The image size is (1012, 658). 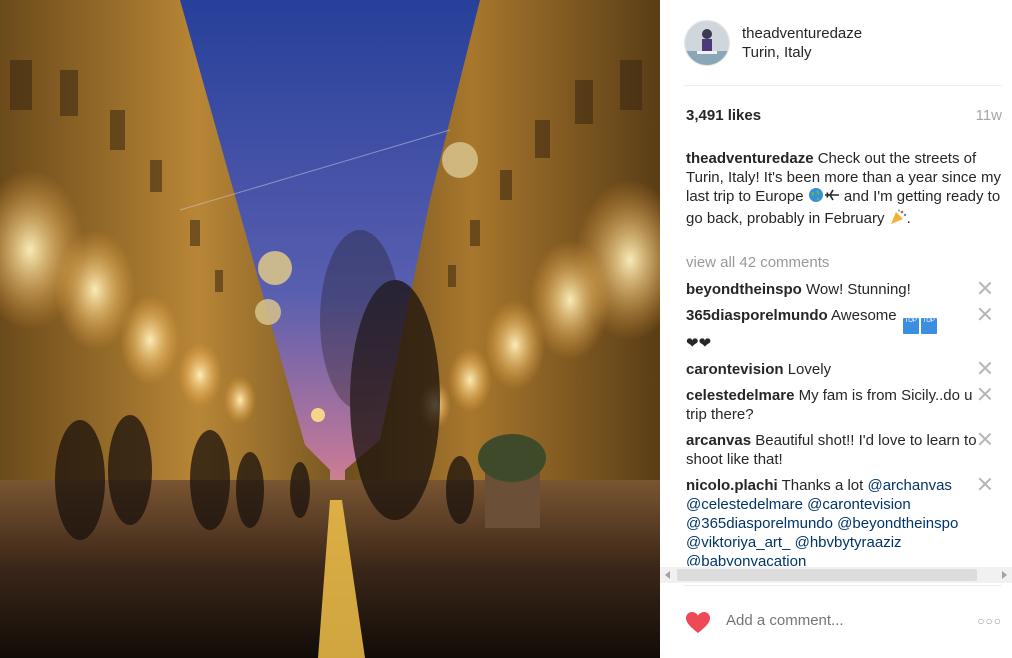 I want to click on mention-link: @archanvas, so click(x=909, y=485).